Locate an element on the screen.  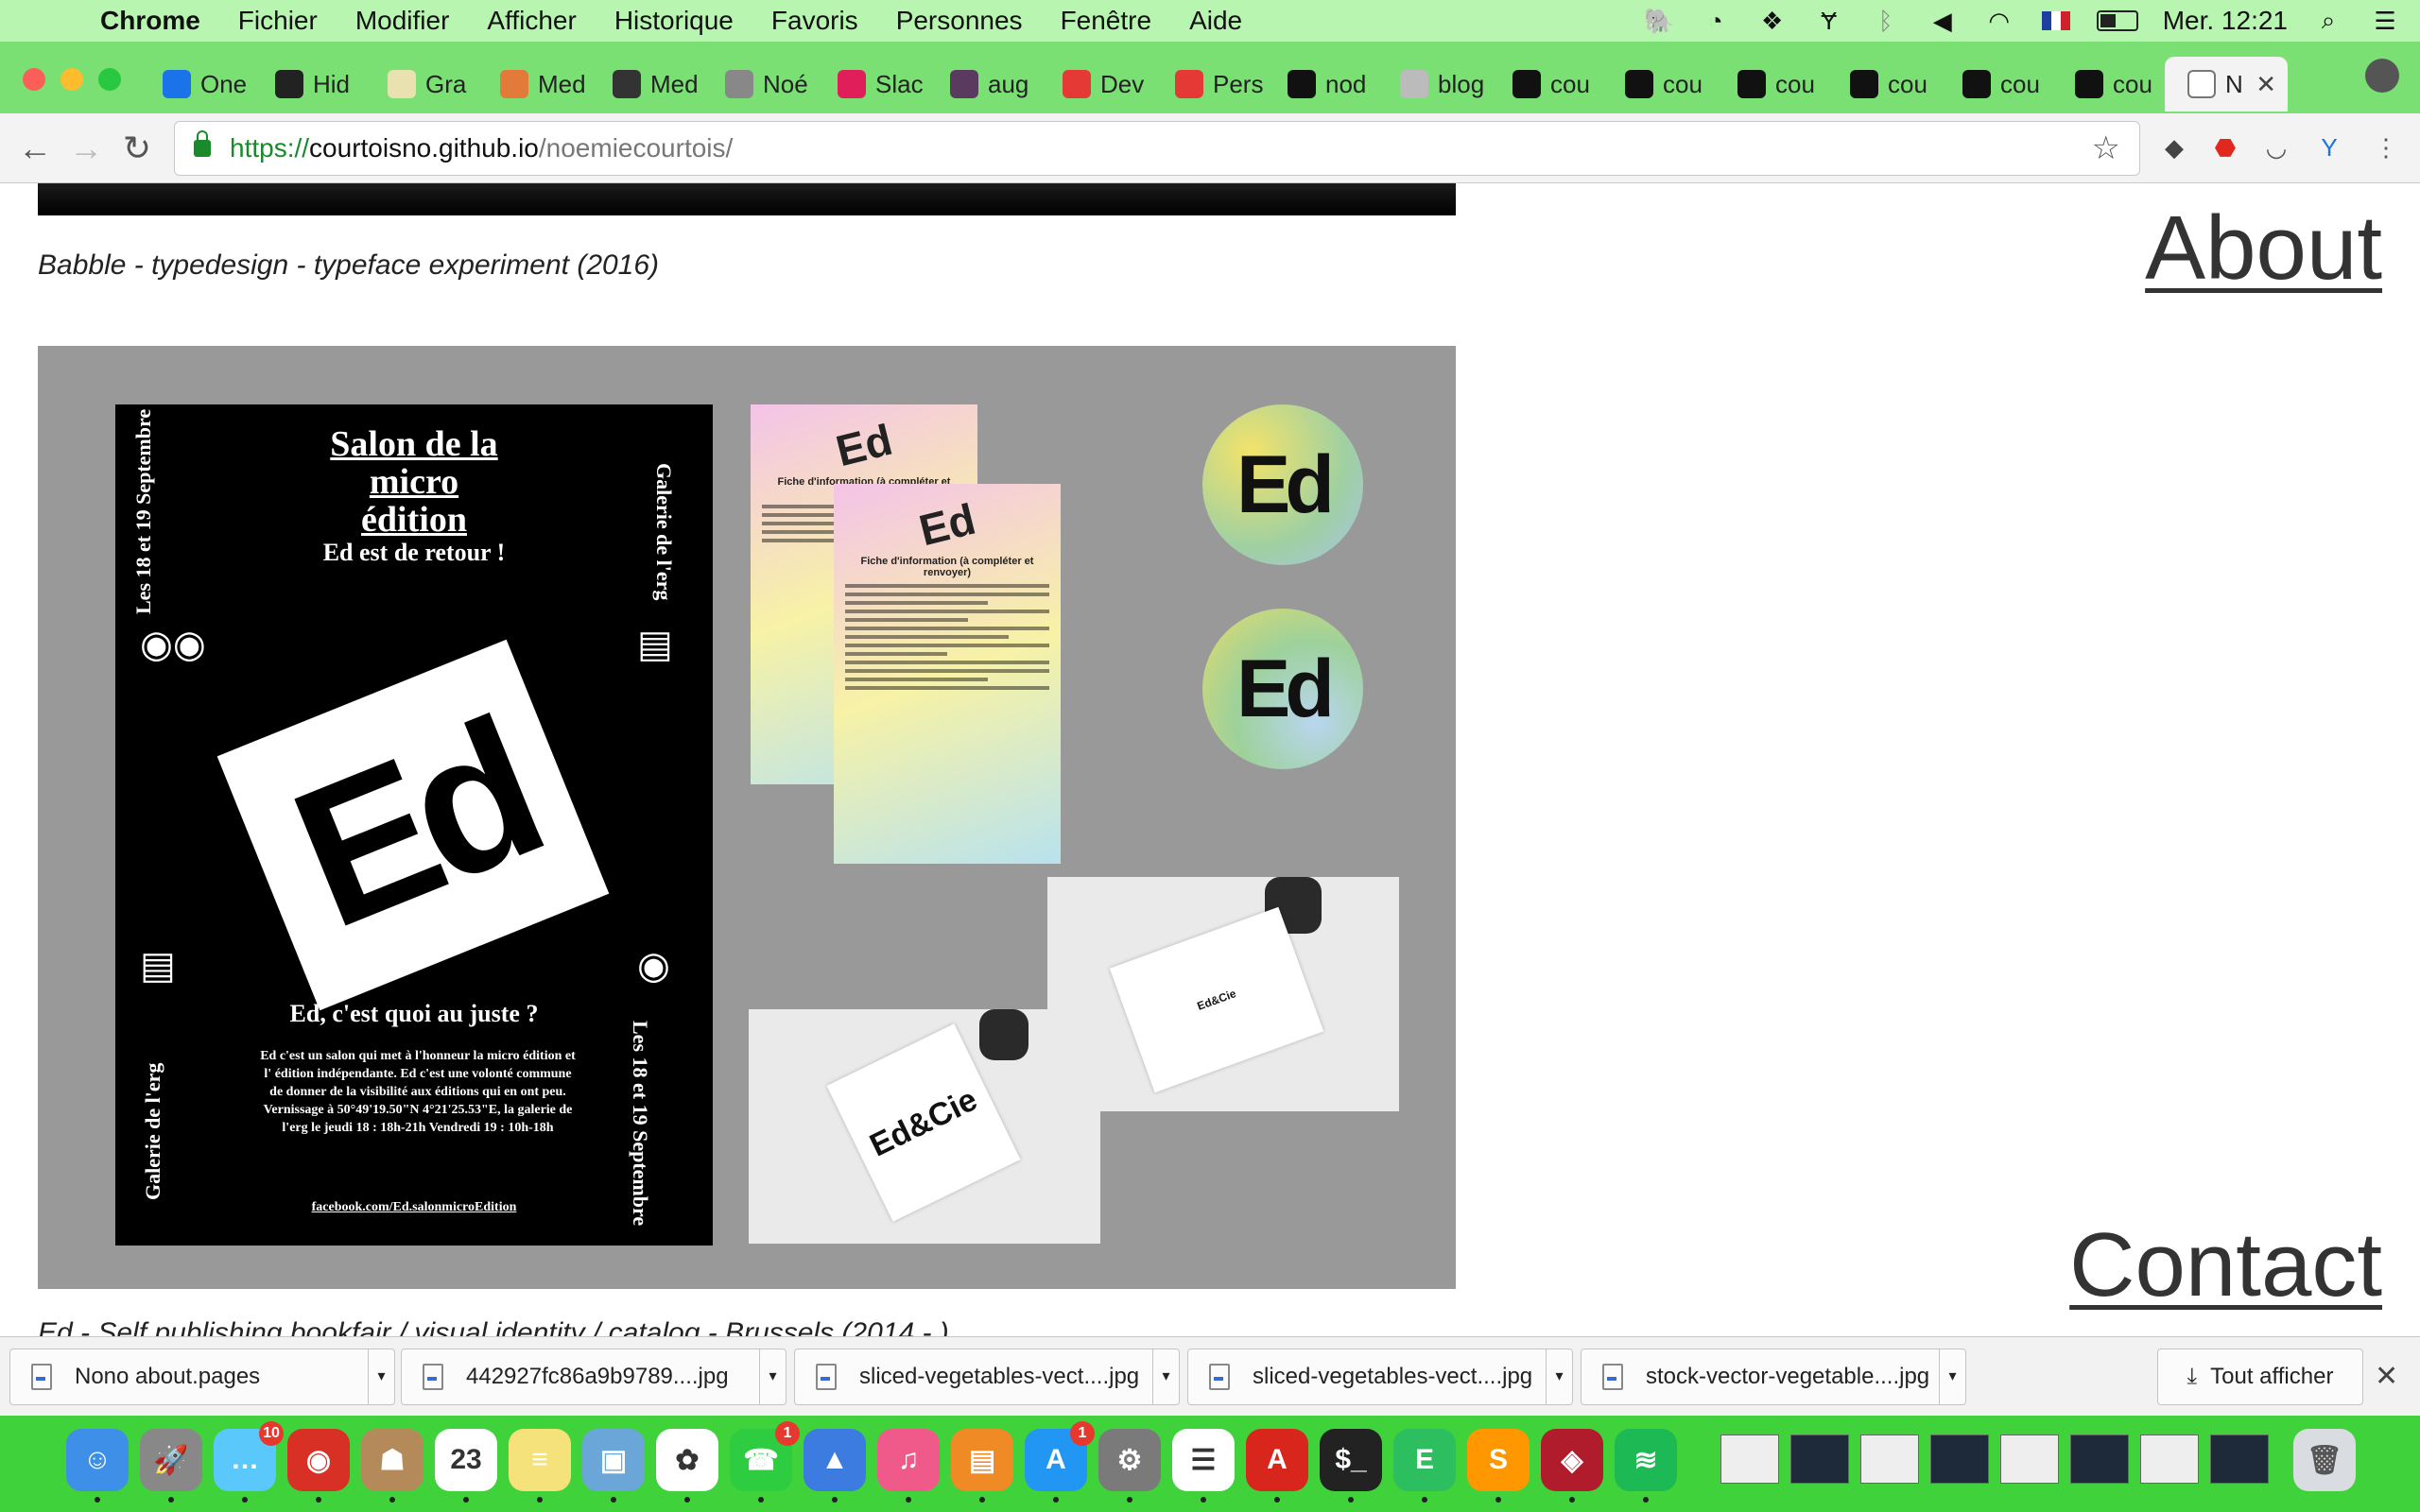
tab-6: Slac is located at coordinates (870, 84).